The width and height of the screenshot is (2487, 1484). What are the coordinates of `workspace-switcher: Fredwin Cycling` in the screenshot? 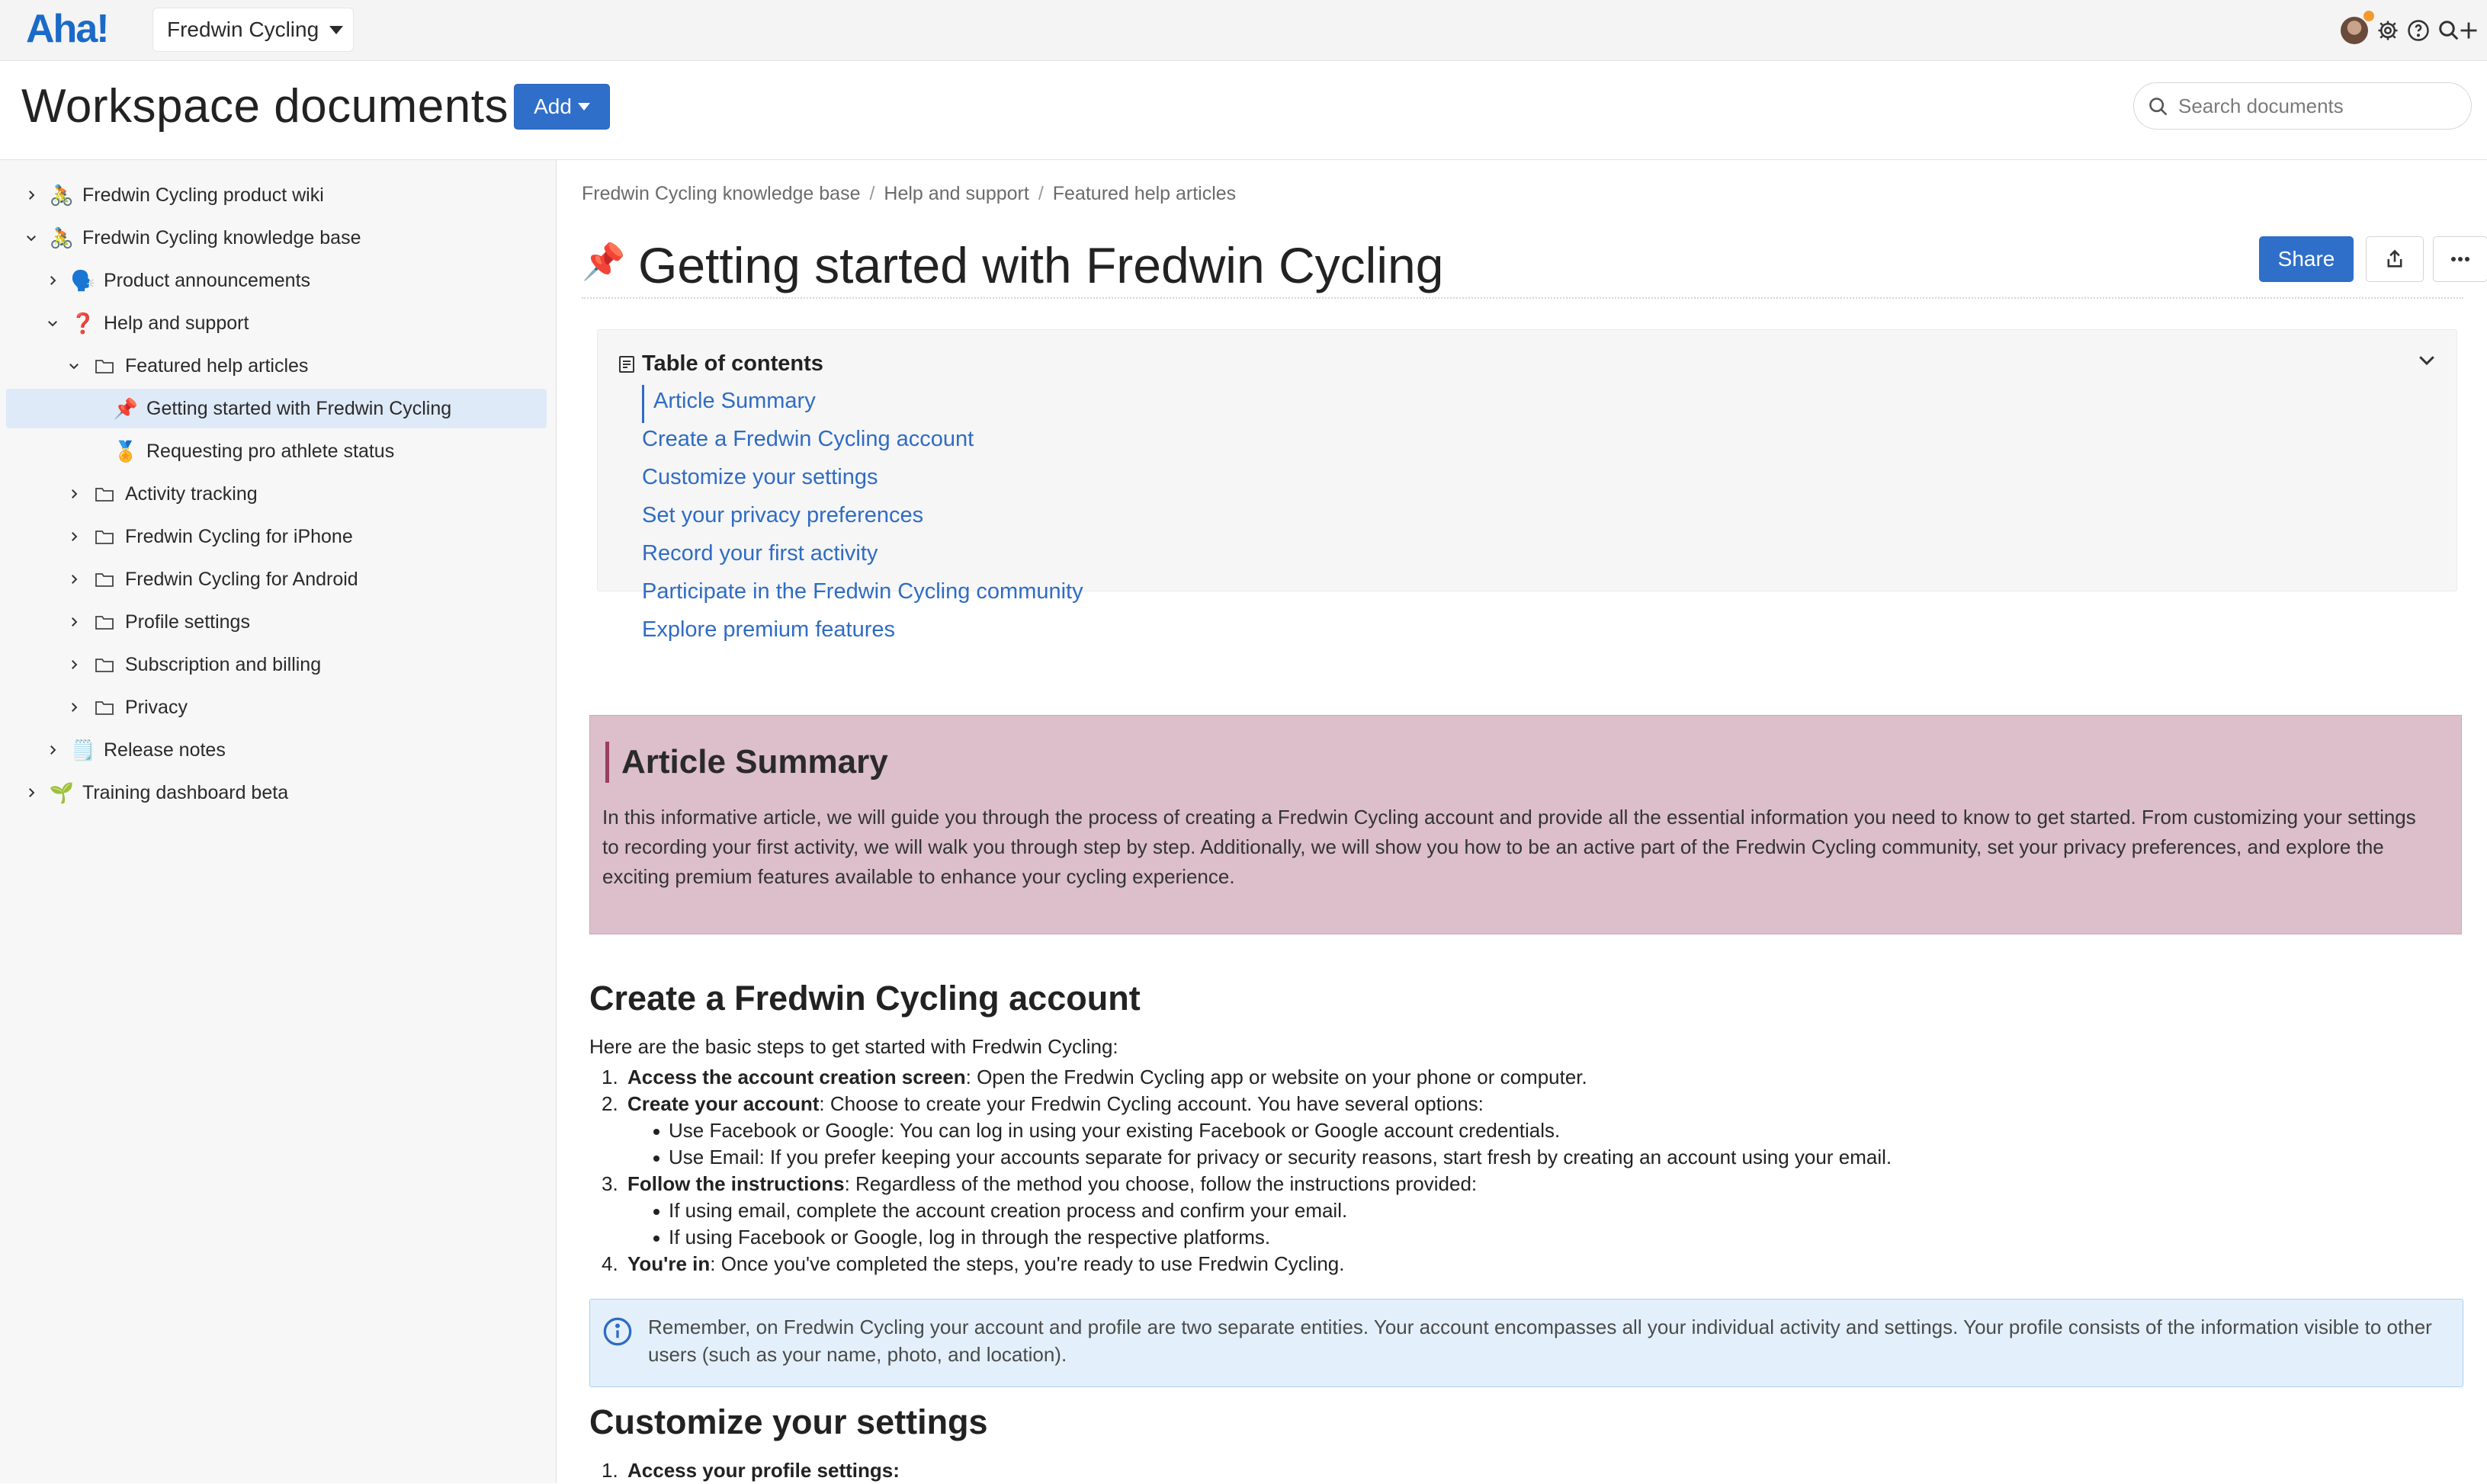 It's located at (253, 30).